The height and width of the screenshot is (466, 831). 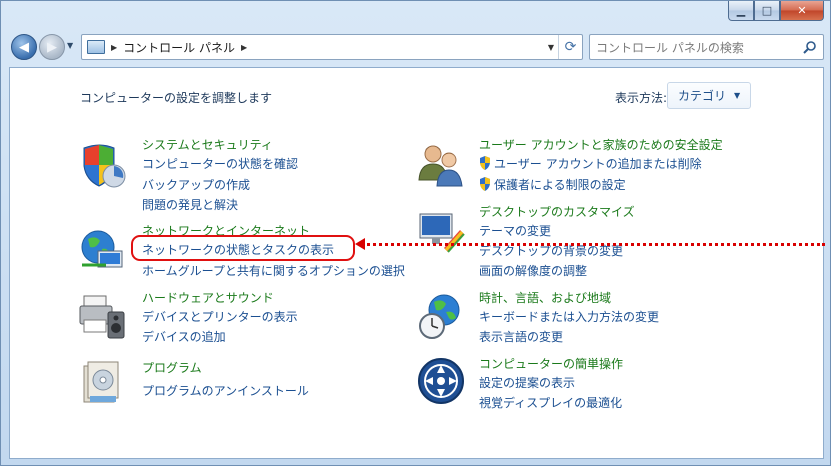 I want to click on ease-of-access-icon, so click(x=441, y=381).